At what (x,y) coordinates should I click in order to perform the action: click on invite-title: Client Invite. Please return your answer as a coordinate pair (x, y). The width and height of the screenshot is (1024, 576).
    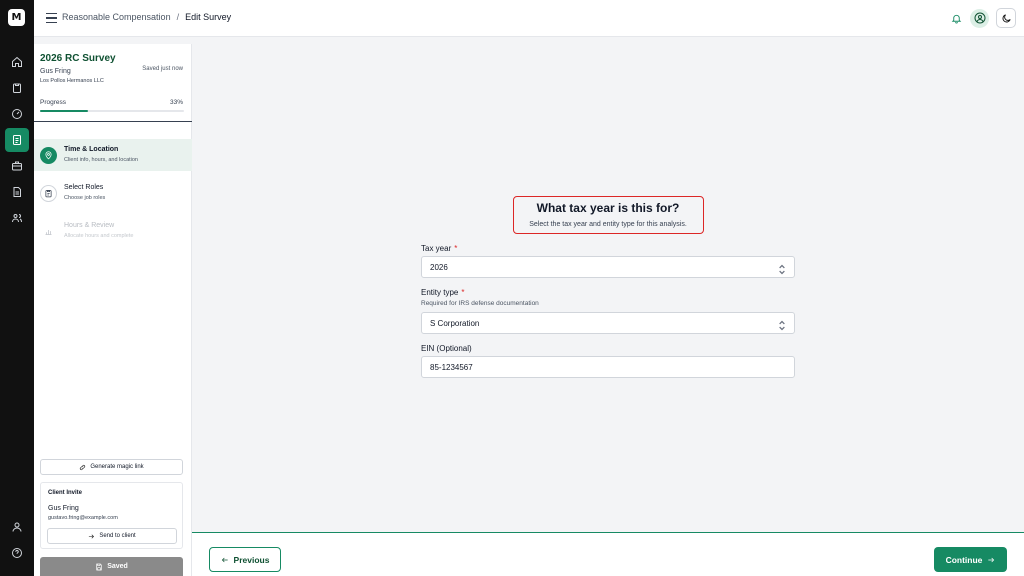
    Looking at the image, I should click on (65, 493).